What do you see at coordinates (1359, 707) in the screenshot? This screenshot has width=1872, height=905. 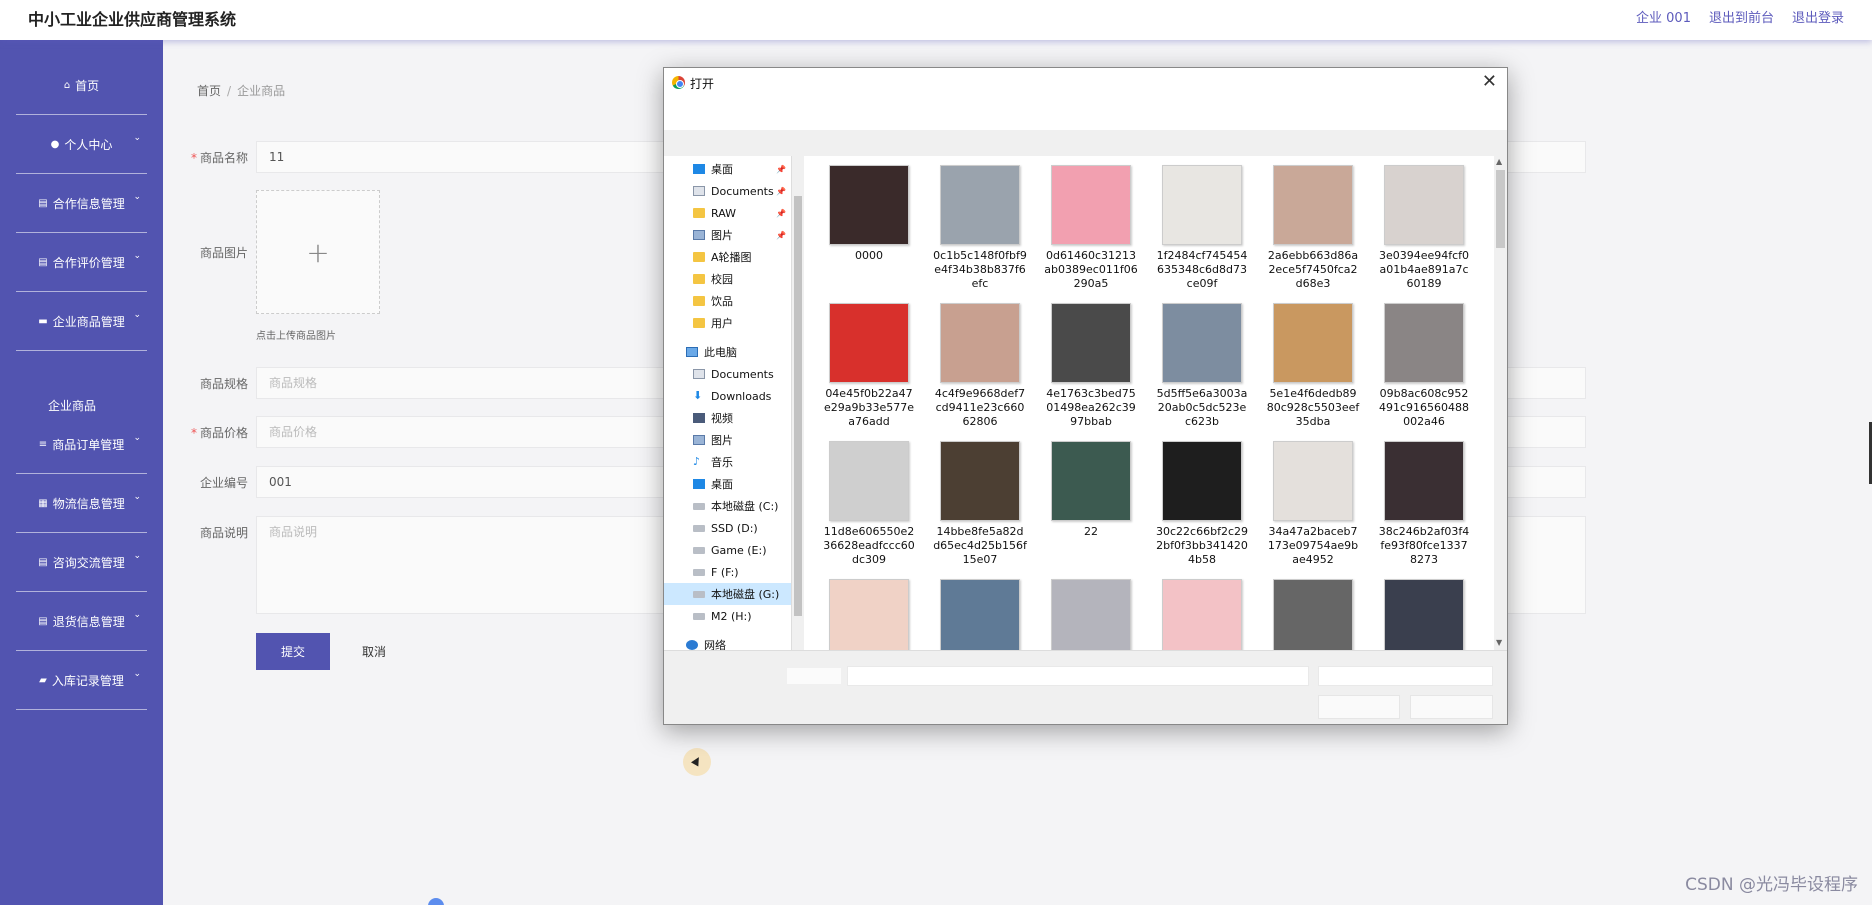 I see `open-button` at bounding box center [1359, 707].